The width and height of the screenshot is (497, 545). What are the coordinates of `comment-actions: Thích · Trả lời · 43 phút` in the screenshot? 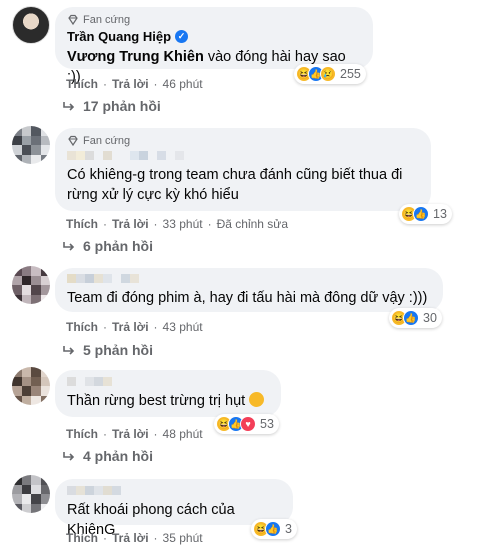 It's located at (134, 327).